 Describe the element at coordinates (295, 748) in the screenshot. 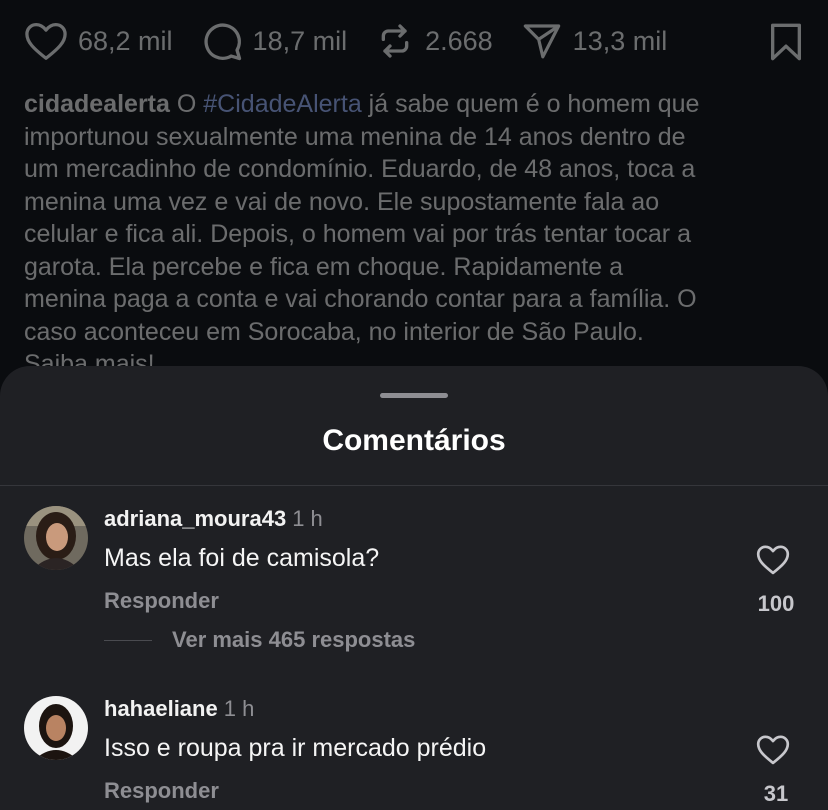

I see `comment-text: Isso e roupa pra ir mercado prédio` at that location.